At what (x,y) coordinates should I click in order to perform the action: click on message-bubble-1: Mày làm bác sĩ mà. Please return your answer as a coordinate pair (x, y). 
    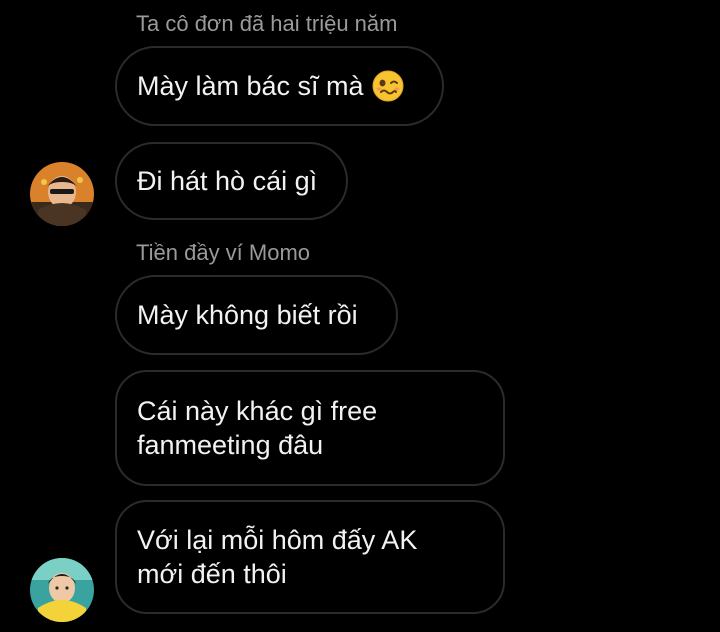
    Looking at the image, I should click on (279, 86).